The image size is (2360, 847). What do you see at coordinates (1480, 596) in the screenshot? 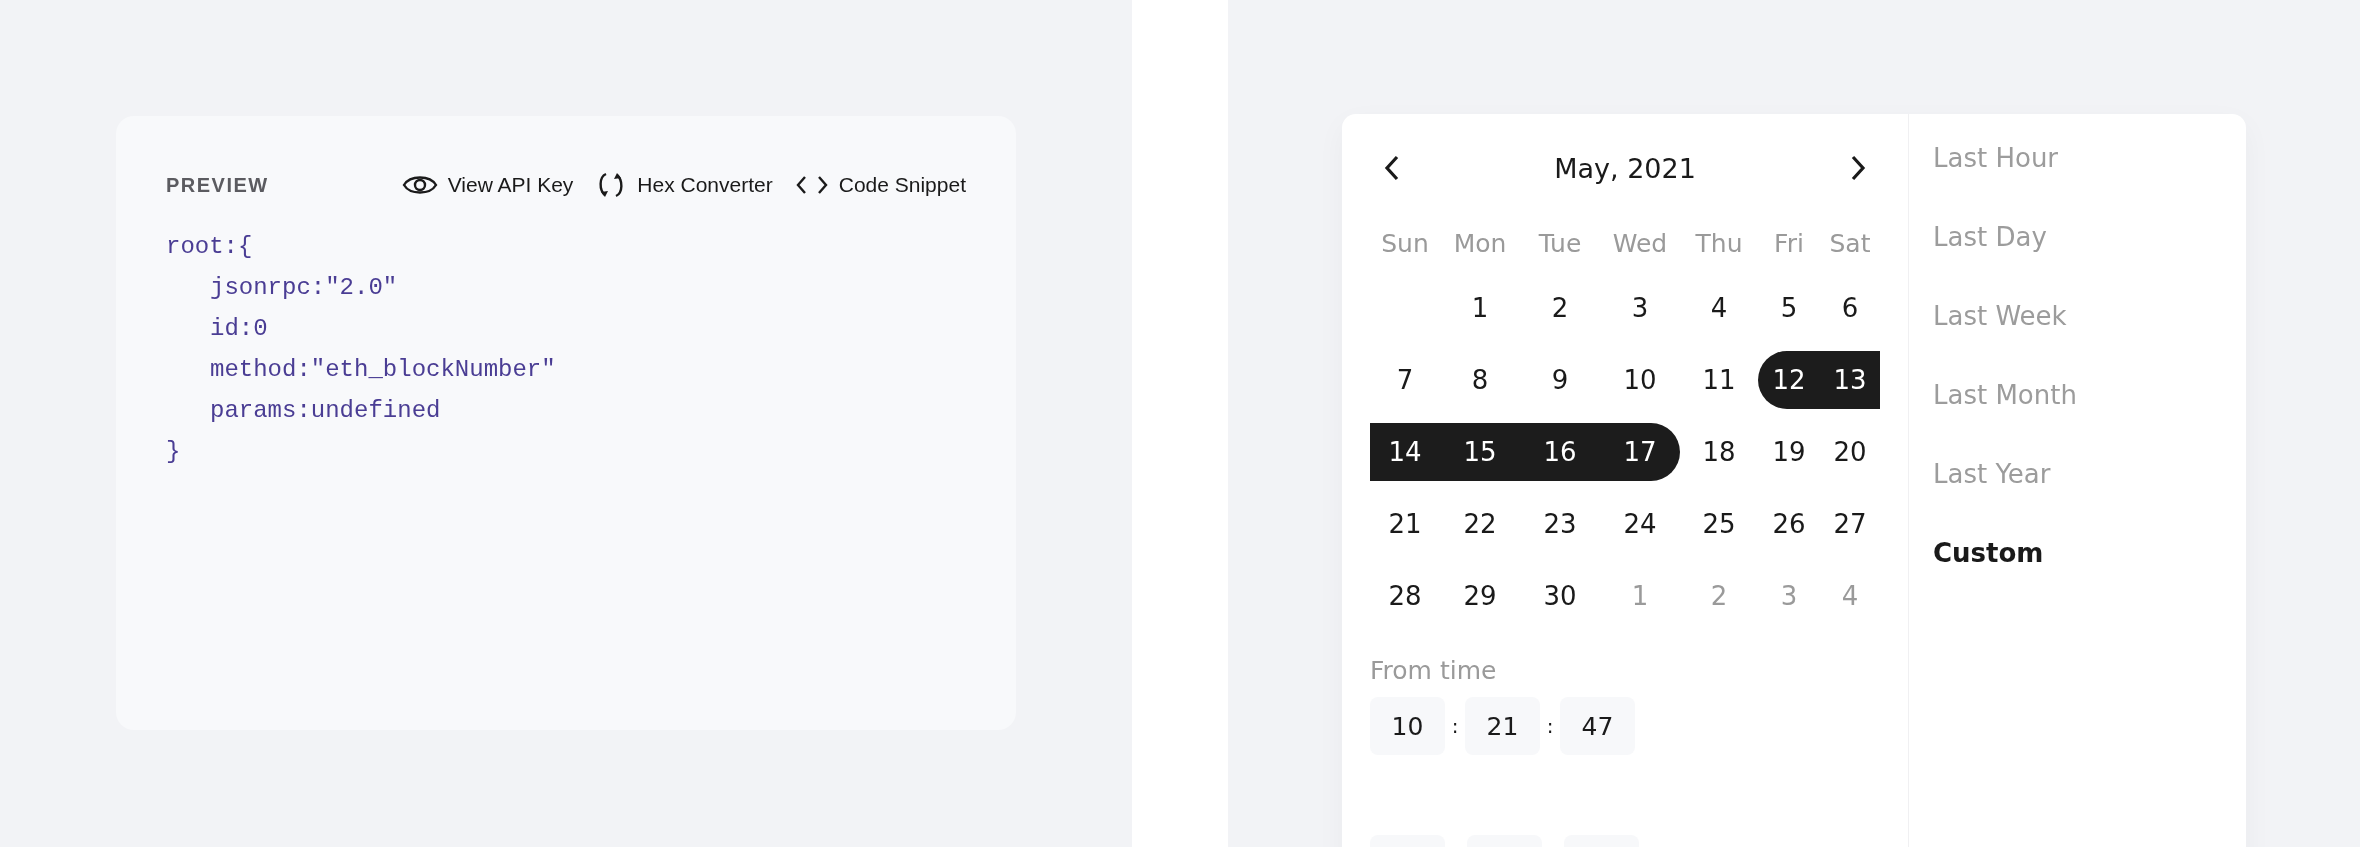
I see `calendar-day: 29` at bounding box center [1480, 596].